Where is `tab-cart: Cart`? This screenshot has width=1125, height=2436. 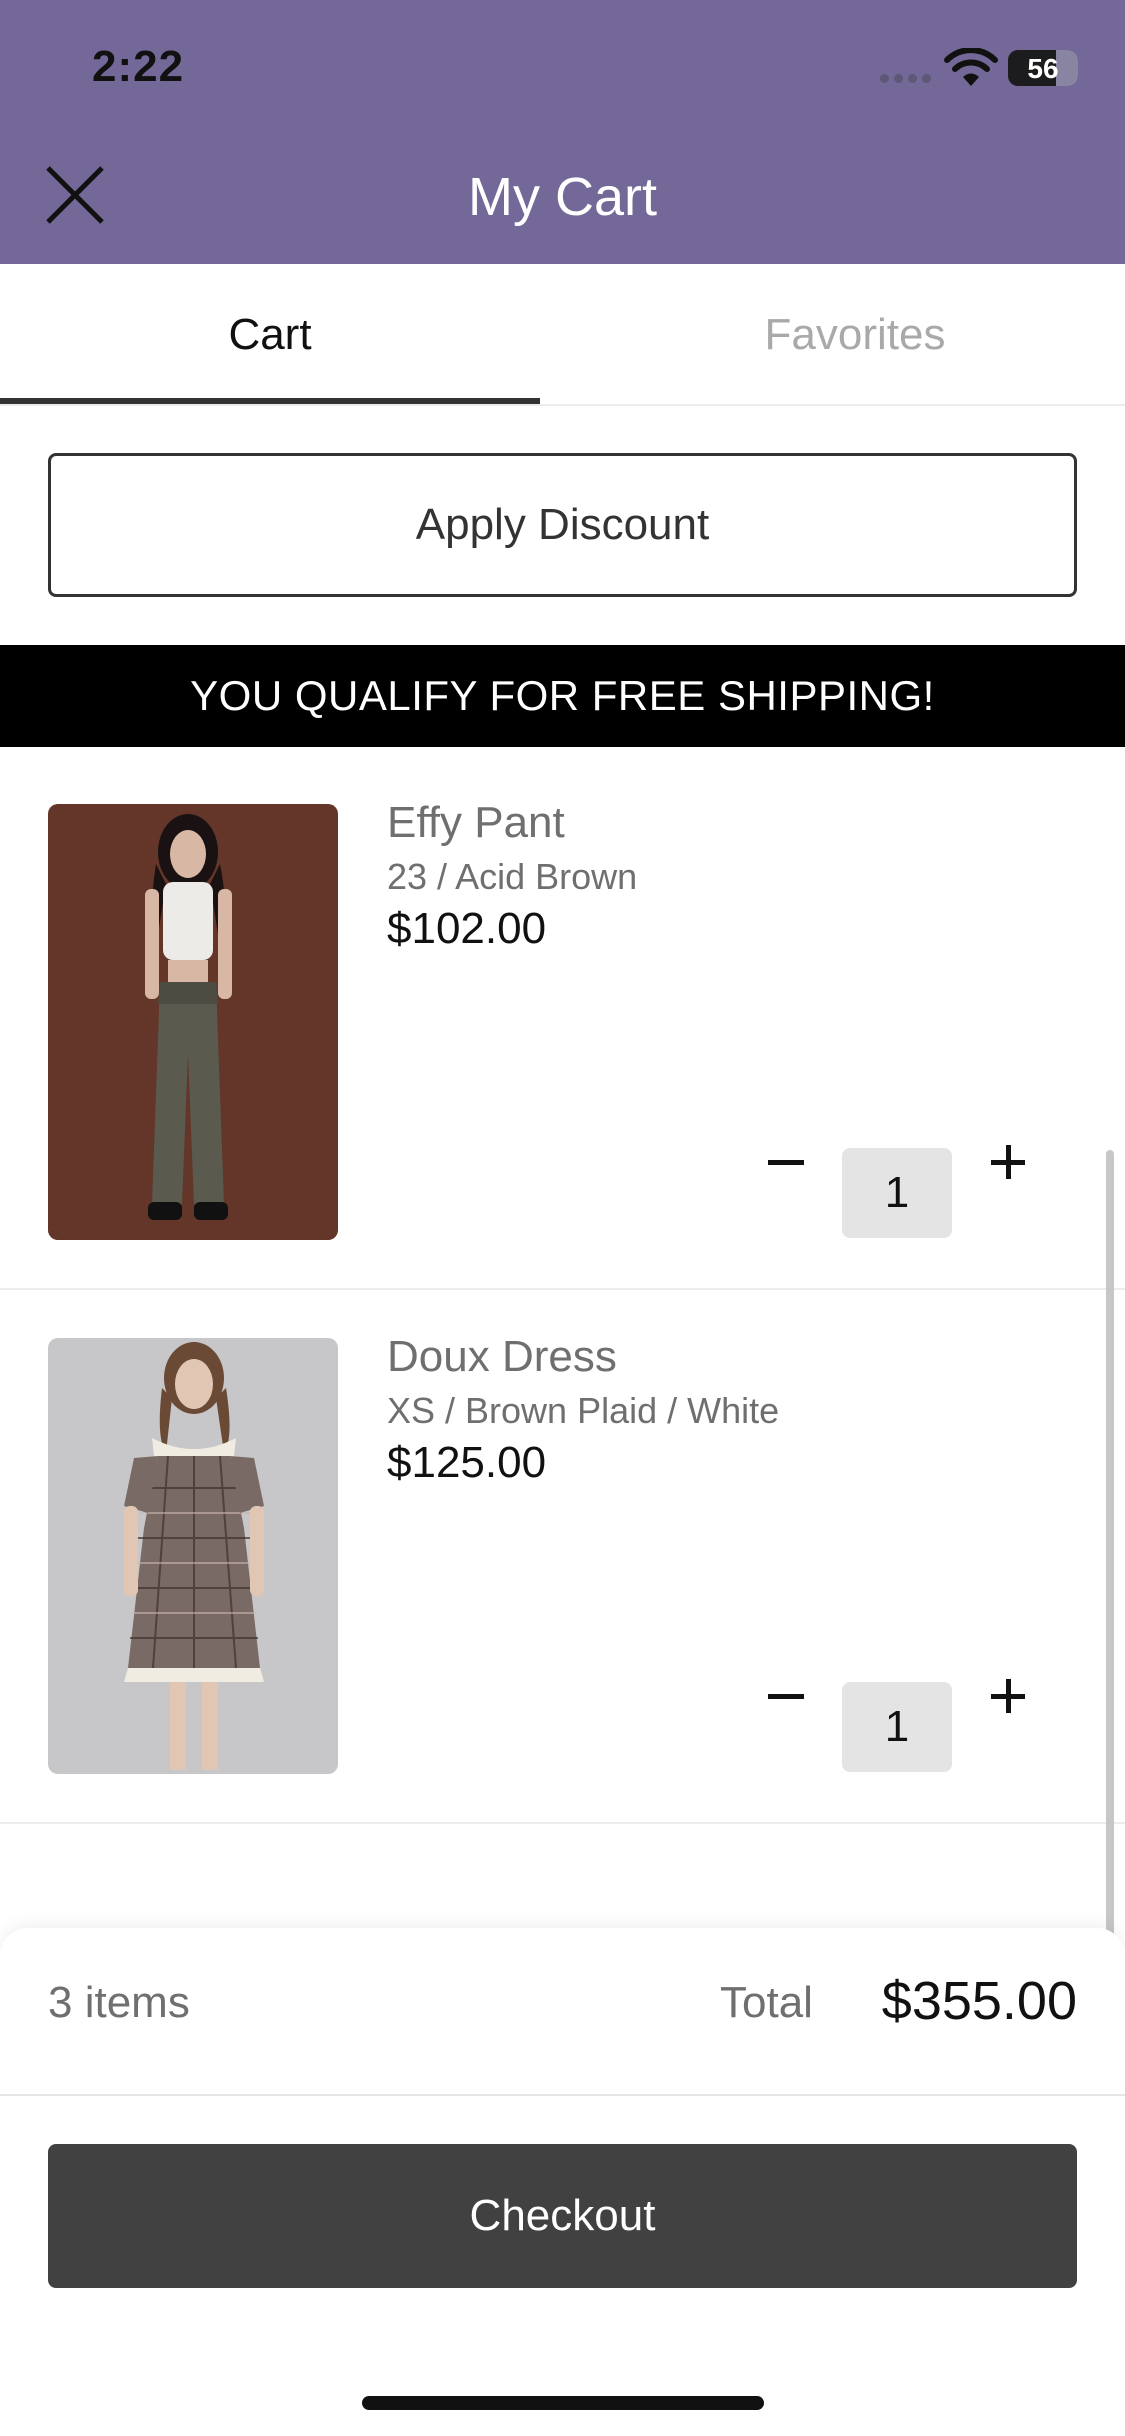 tab-cart: Cart is located at coordinates (270, 335).